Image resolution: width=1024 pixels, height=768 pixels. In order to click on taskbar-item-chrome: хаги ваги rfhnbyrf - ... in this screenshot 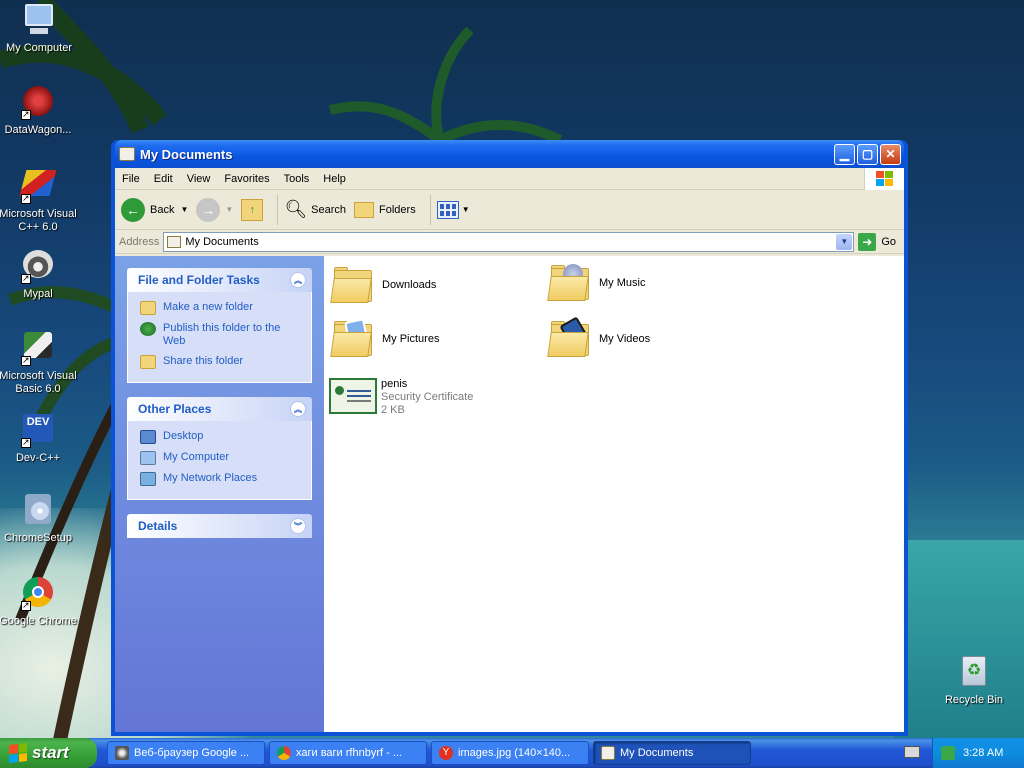, I will do `click(348, 753)`.